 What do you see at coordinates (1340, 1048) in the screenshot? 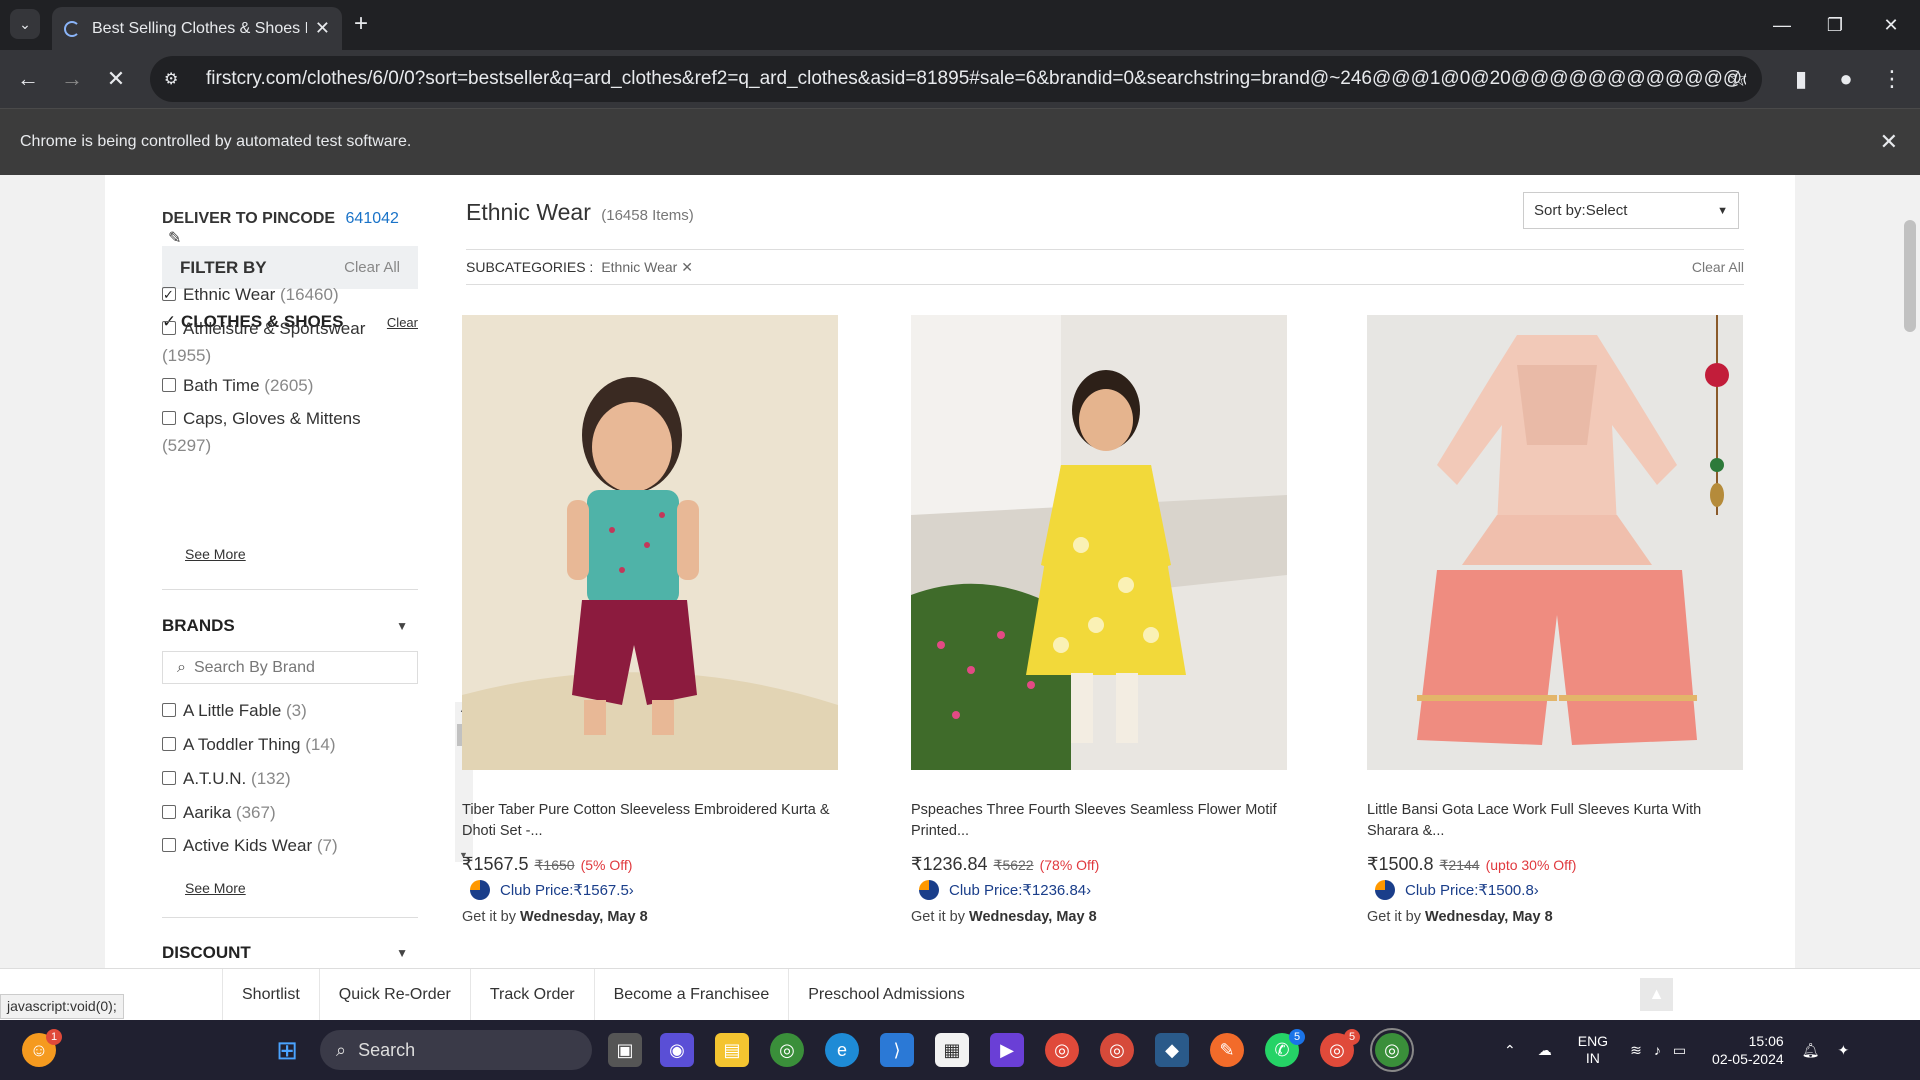
I see `chrome-profile-icon: ◎ 5` at bounding box center [1340, 1048].